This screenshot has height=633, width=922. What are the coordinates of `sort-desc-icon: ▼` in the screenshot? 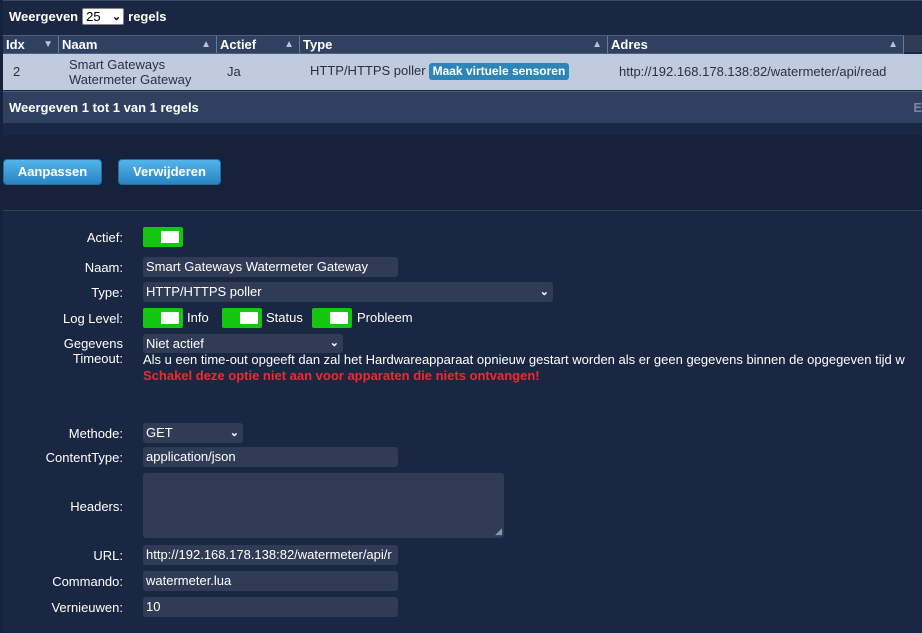 It's located at (48, 44).